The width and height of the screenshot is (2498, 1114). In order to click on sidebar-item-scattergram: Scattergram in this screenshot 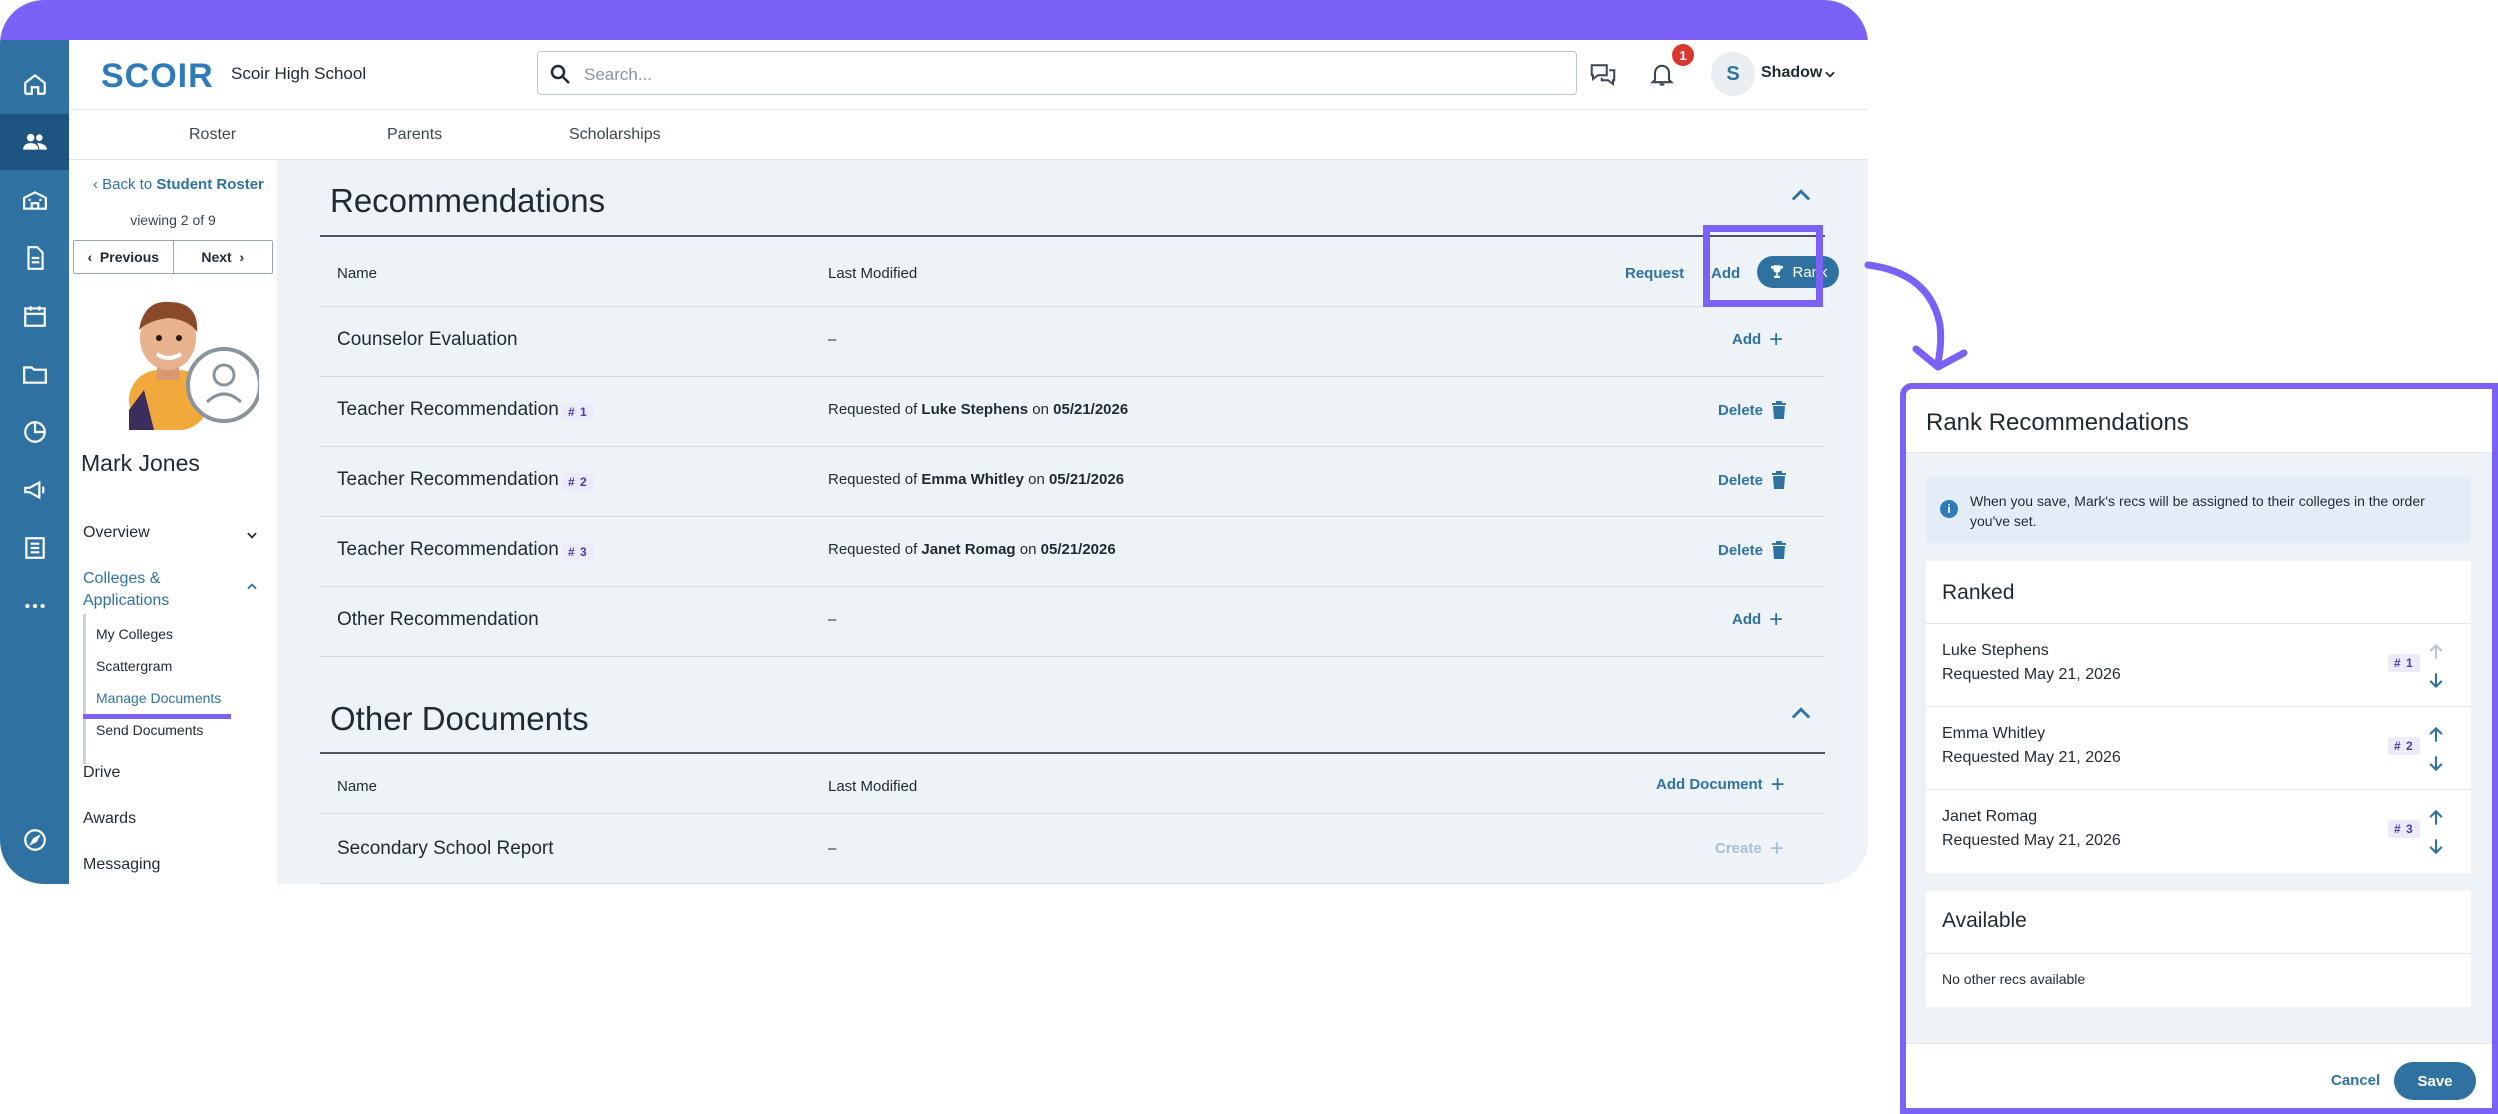, I will do `click(134, 666)`.